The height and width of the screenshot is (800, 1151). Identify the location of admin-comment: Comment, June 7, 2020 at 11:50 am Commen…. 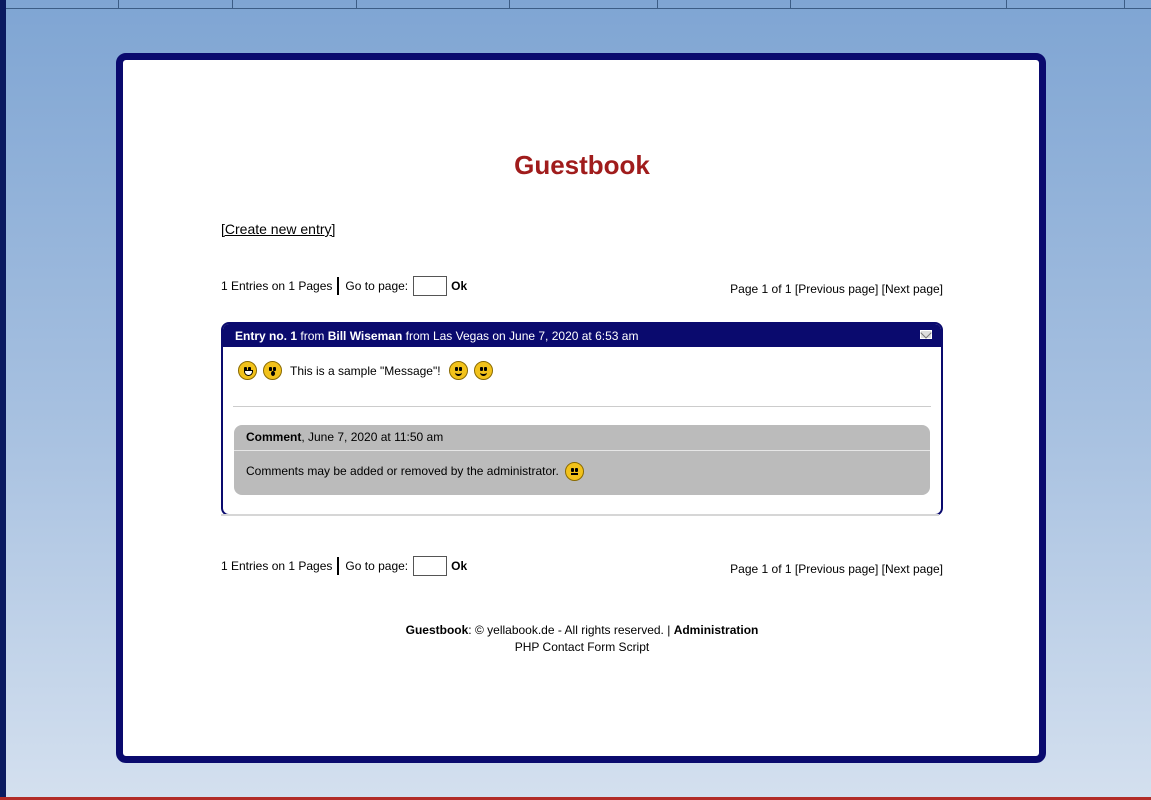
(582, 460).